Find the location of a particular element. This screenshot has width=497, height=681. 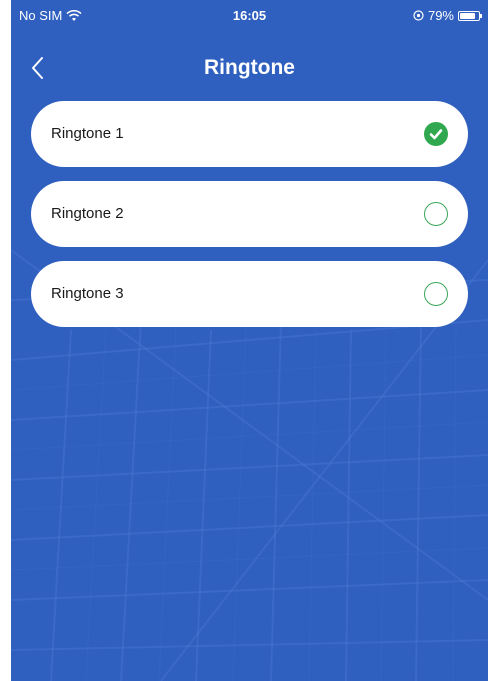

ringtone-option-2: Ringtone 2 is located at coordinates (249, 214).